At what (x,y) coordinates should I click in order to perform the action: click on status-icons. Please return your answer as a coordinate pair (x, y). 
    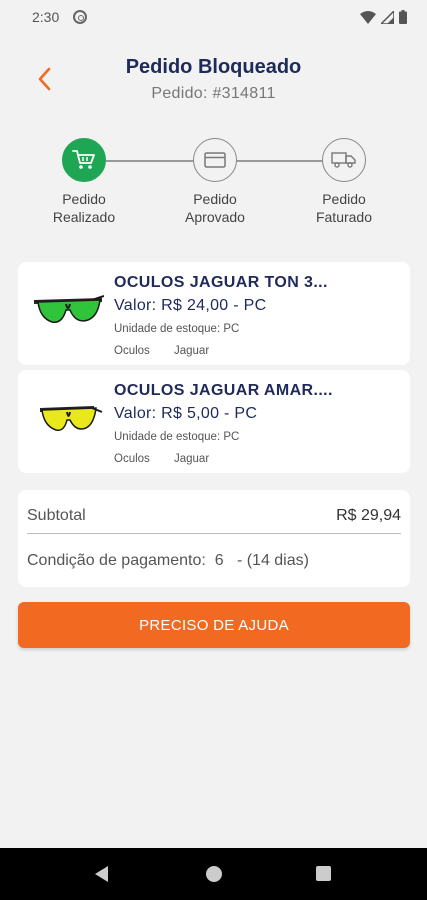
    Looking at the image, I should click on (383, 17).